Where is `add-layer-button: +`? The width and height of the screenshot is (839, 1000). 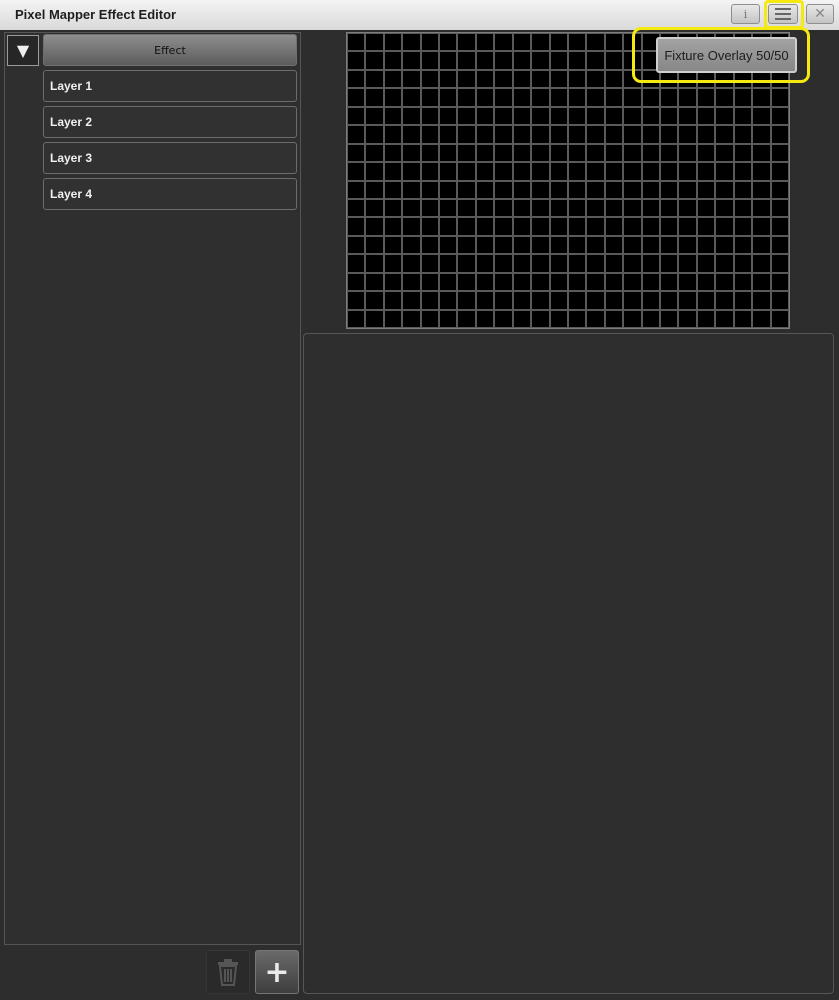 add-layer-button: + is located at coordinates (277, 972).